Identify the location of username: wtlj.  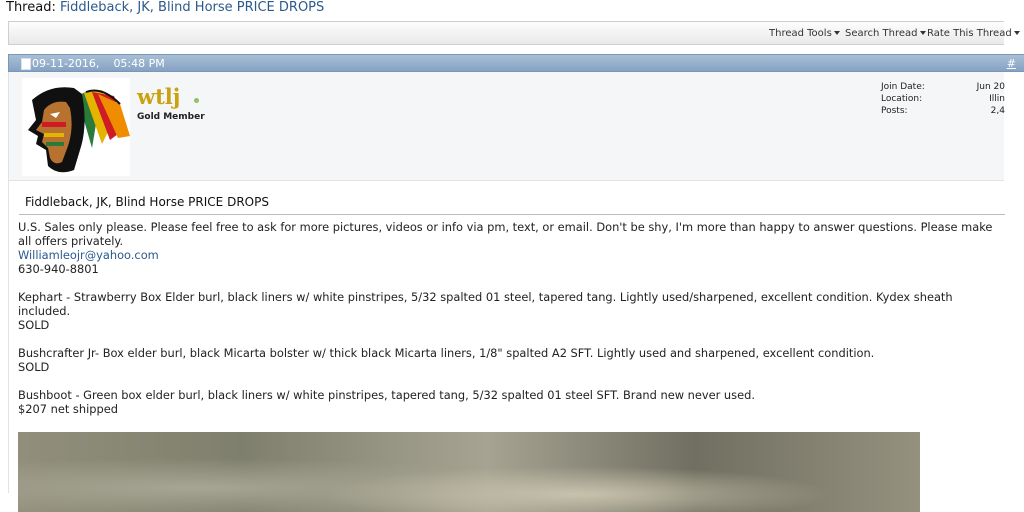
(158, 96).